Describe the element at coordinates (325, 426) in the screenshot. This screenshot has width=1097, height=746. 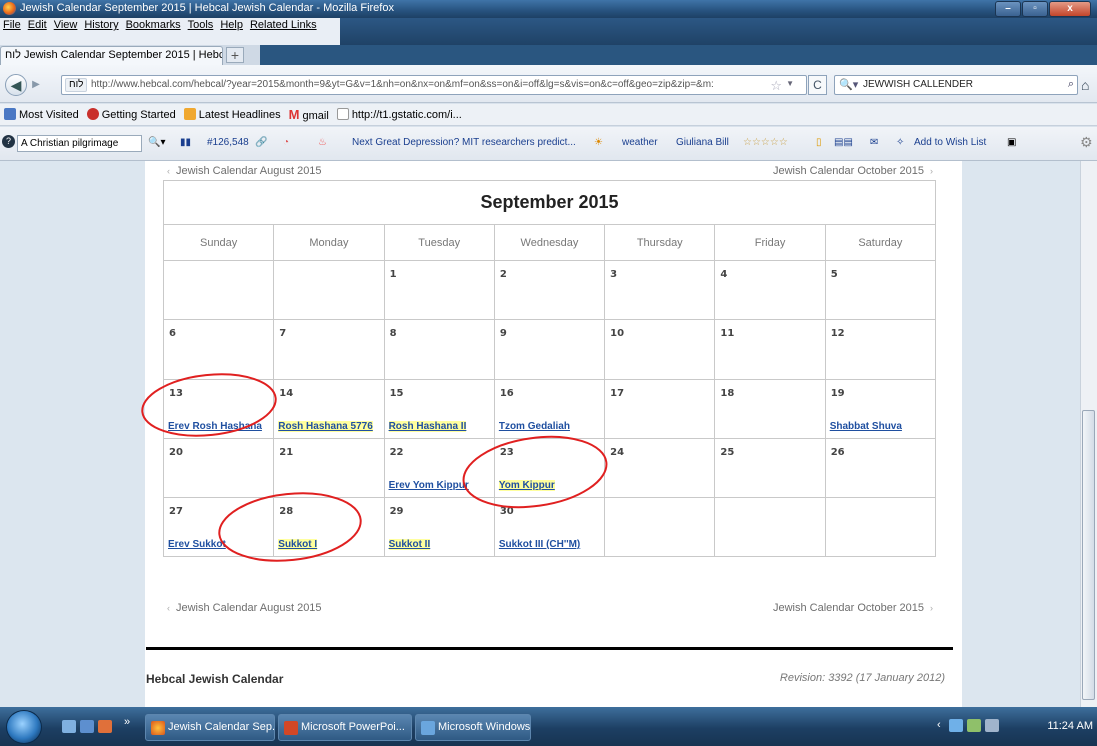
I see `holiday-link: Rosh Hashana 5776` at that location.